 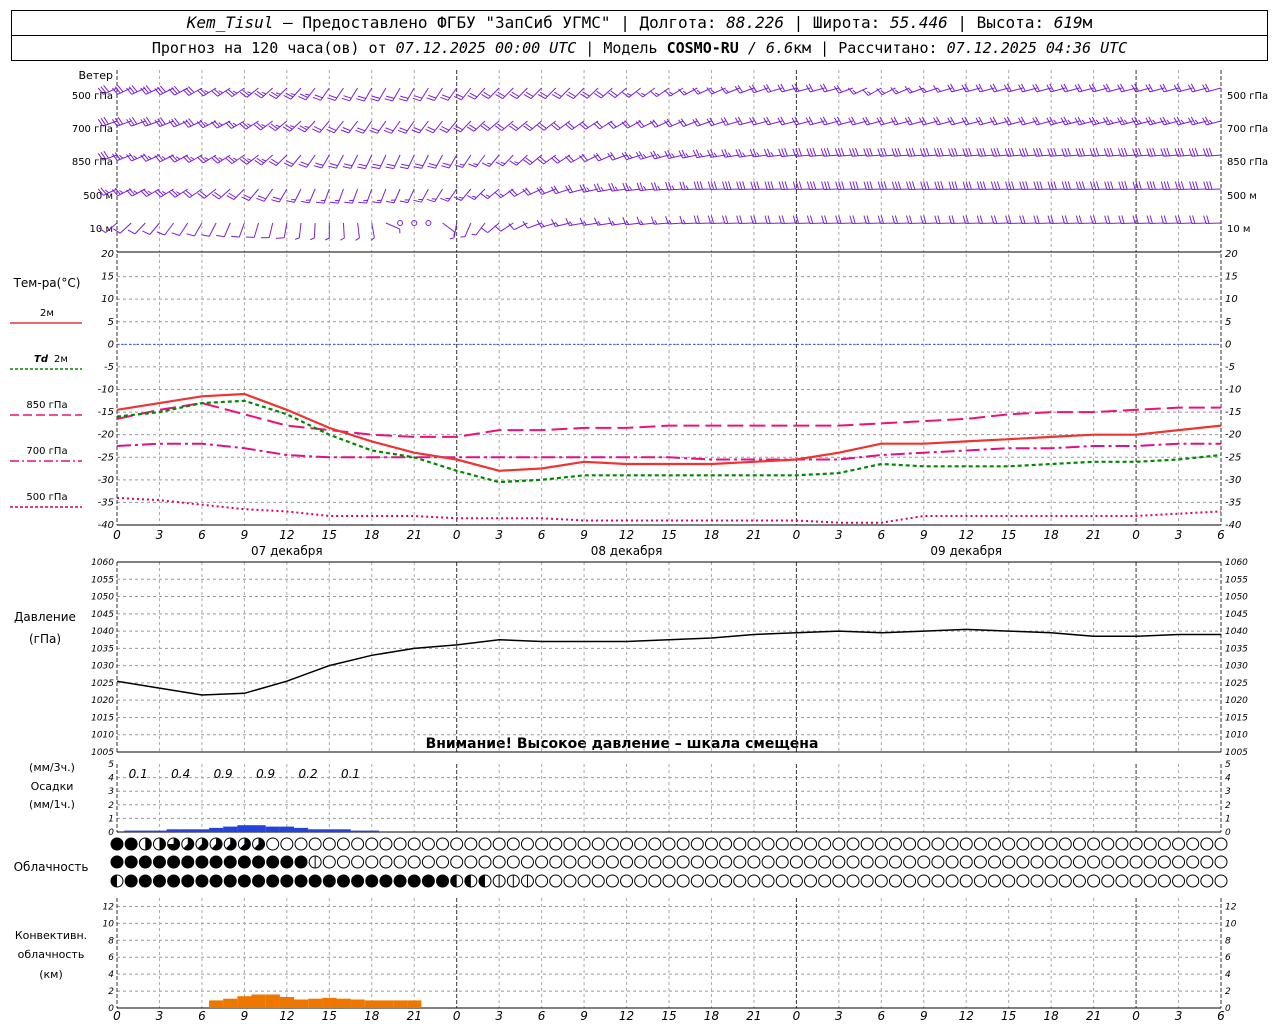 What do you see at coordinates (966, 1016) in the screenshot?
I see `conv-xtick-label: 12` at bounding box center [966, 1016].